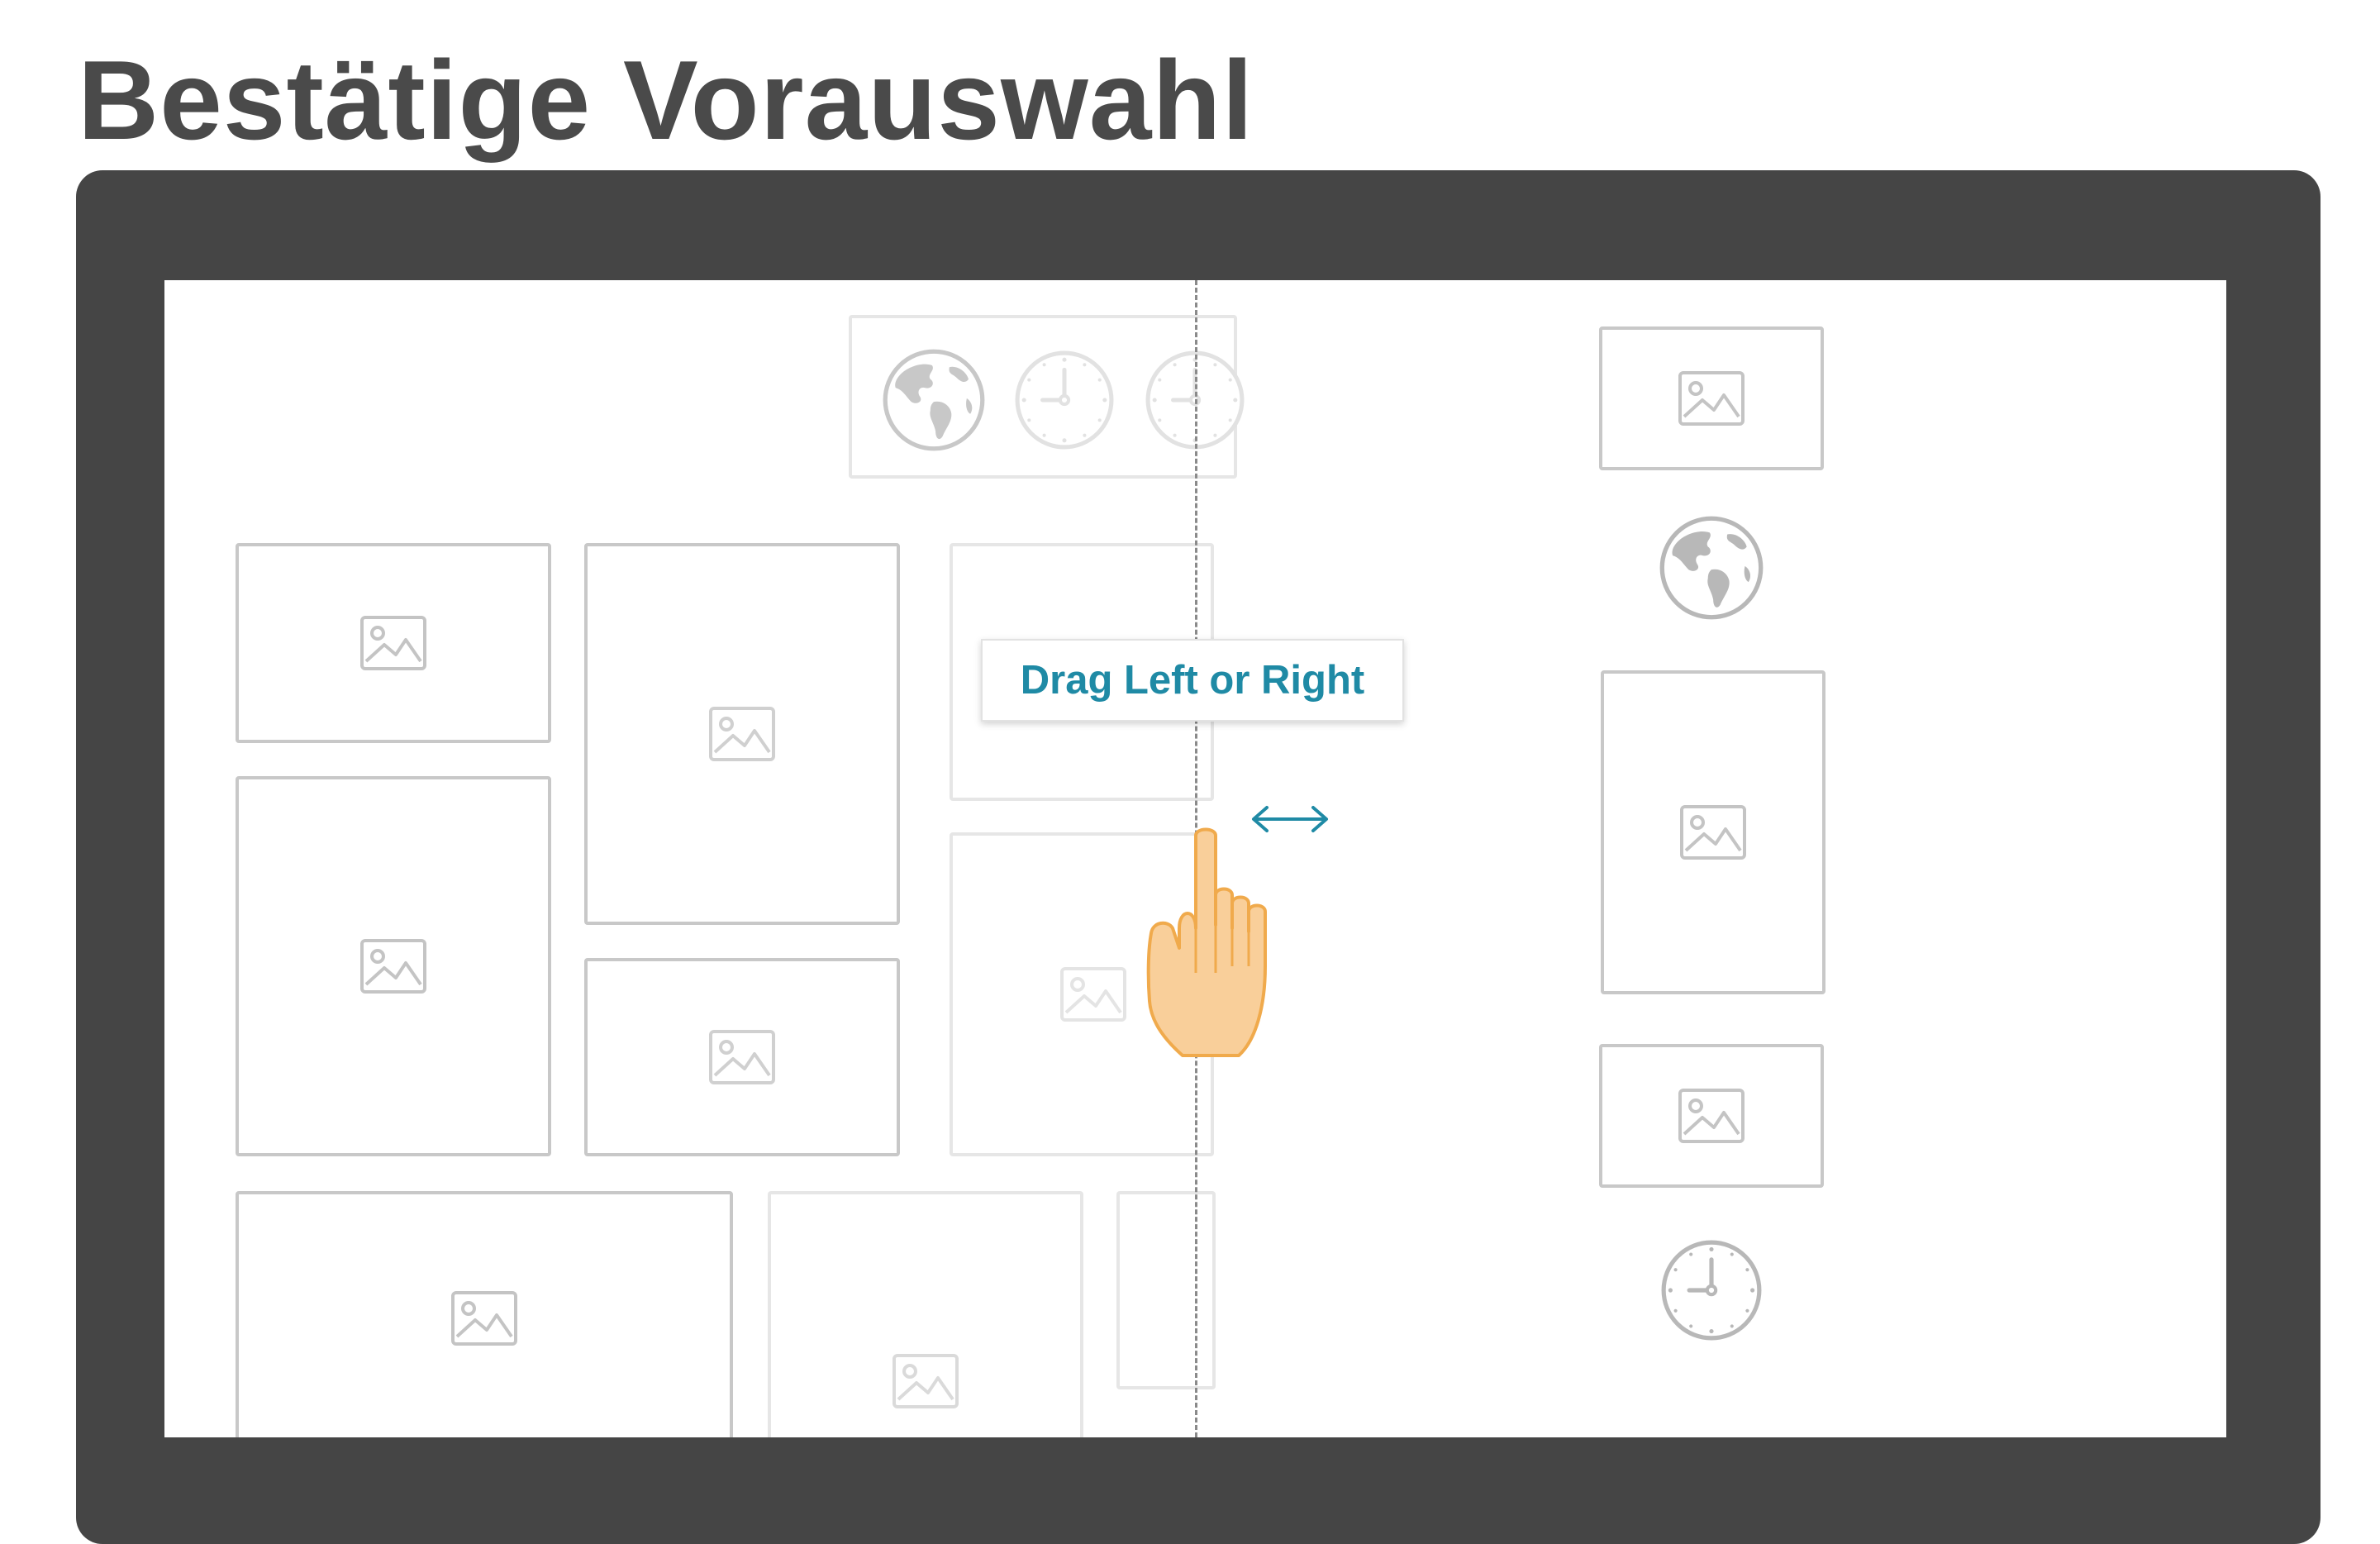 The width and height of the screenshot is (2380, 1544). What do you see at coordinates (666, 100) in the screenshot?
I see `page-title: Bestätige Vorauswahl` at bounding box center [666, 100].